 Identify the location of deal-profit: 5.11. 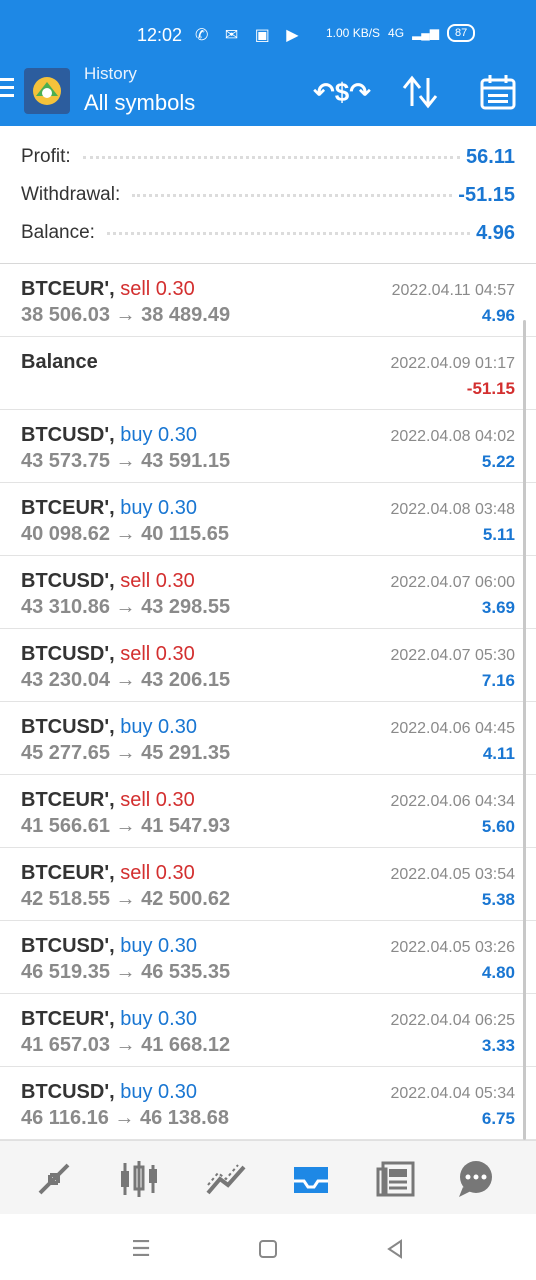
(498, 534).